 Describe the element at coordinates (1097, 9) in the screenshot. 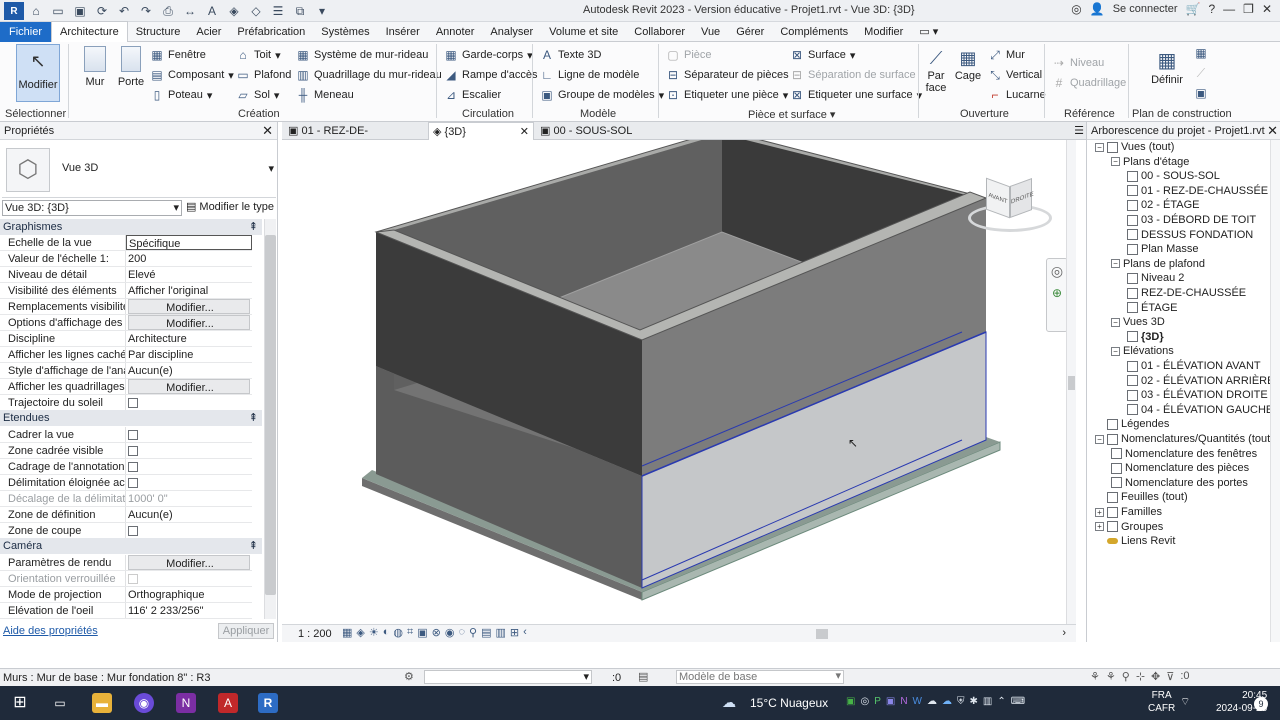

I see `user-icon: 👤` at that location.